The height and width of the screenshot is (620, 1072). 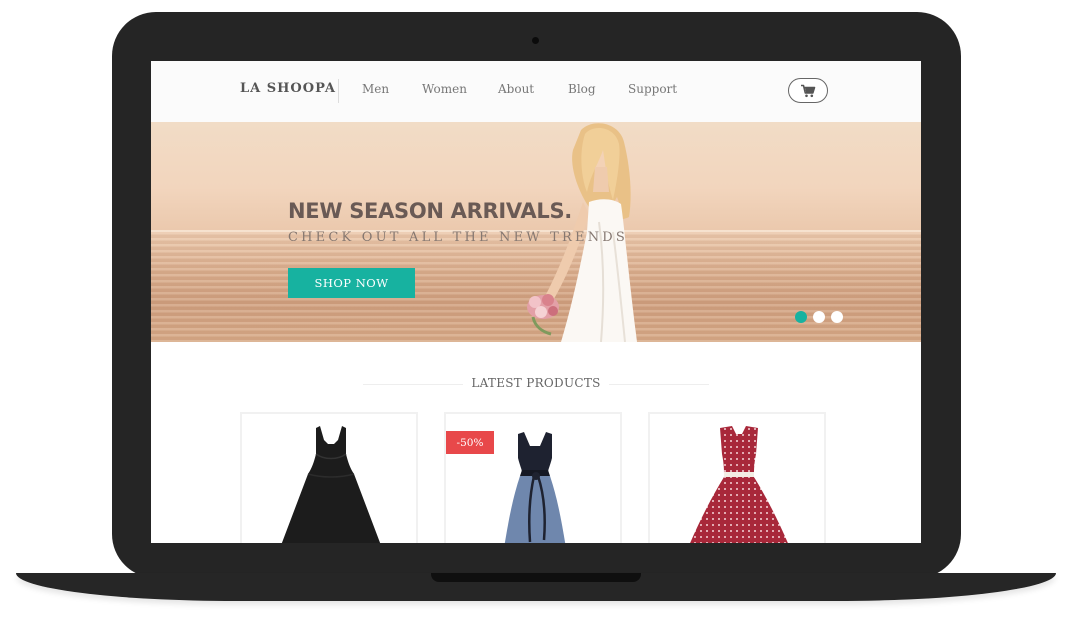 What do you see at coordinates (430, 211) in the screenshot?
I see `hero-title: NEW SEASON ARRIVALS.` at bounding box center [430, 211].